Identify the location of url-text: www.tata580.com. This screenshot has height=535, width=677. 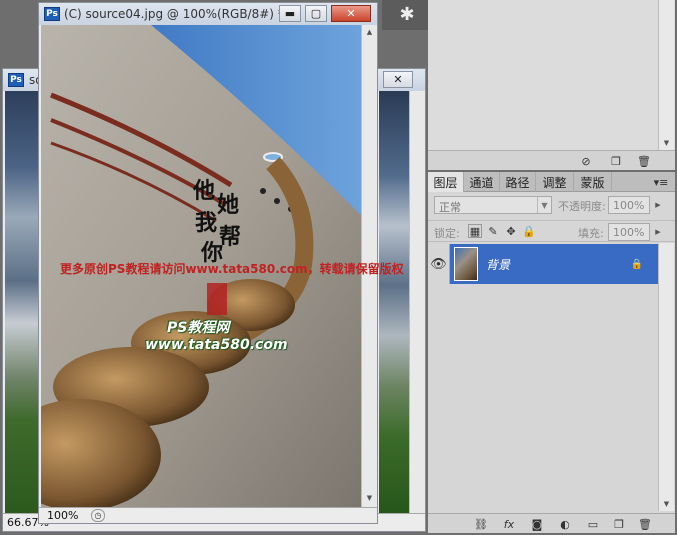
(216, 345).